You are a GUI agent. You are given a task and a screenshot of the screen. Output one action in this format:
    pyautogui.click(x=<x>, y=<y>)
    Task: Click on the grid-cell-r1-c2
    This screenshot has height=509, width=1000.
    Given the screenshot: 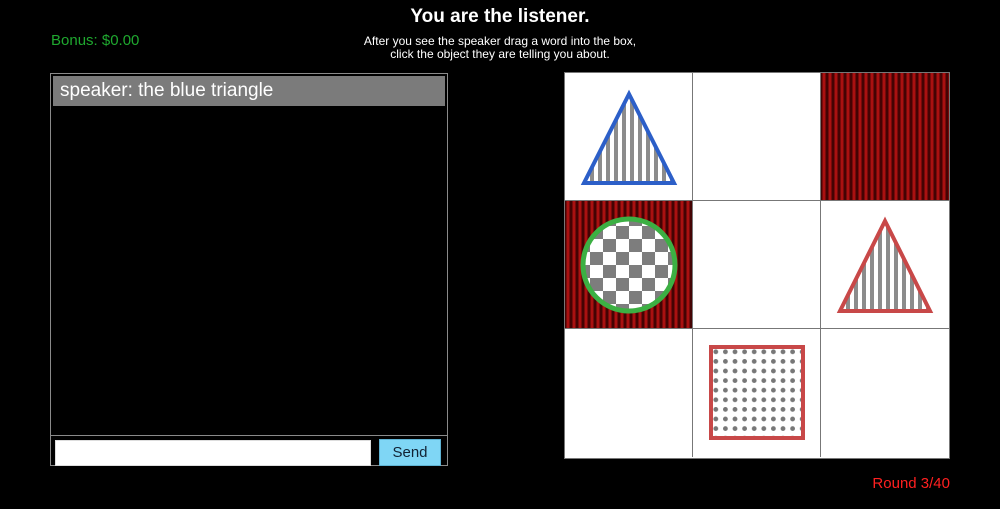 What is the action you would take?
    pyautogui.click(x=757, y=137)
    